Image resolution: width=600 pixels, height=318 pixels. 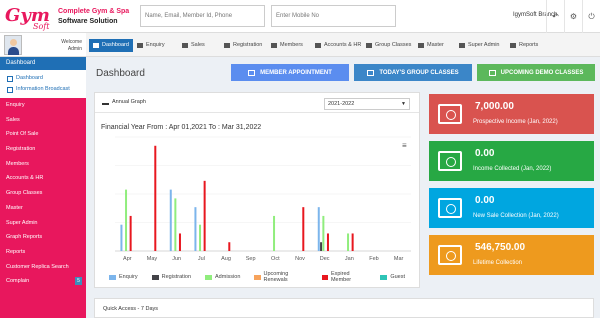 I want to click on sidebar-item-members: Members, so click(x=43, y=164).